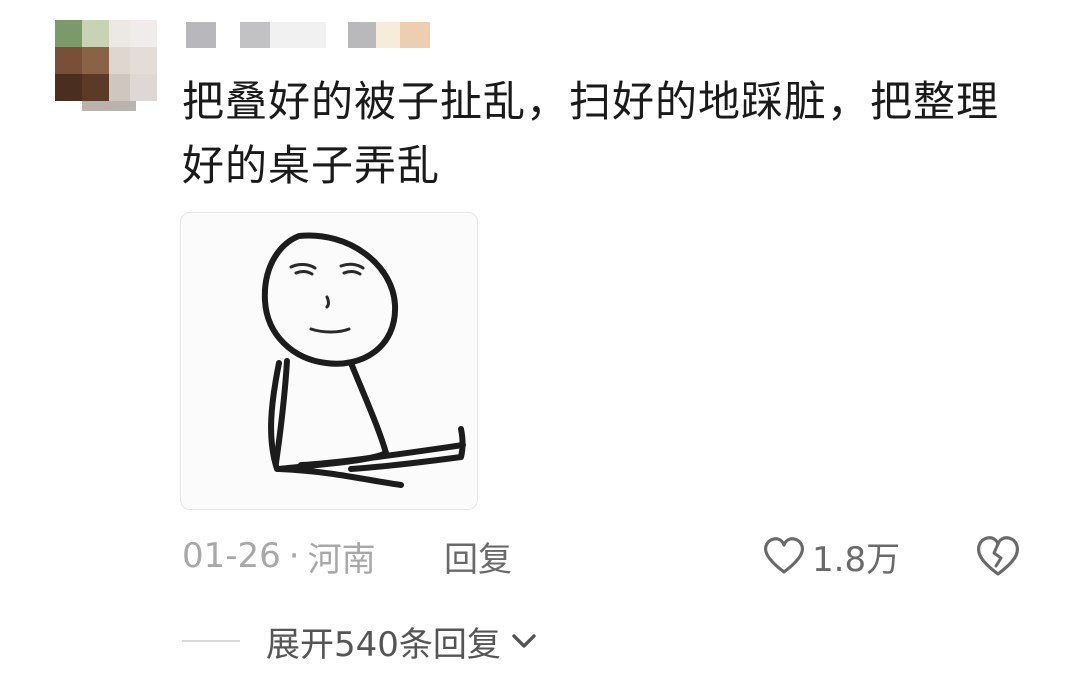  What do you see at coordinates (106, 66) in the screenshot?
I see `avatar` at bounding box center [106, 66].